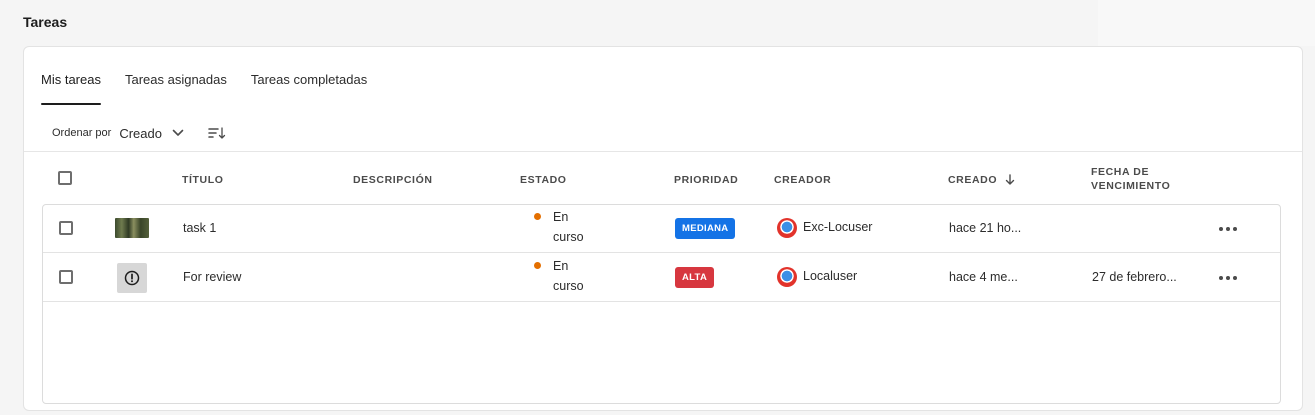  I want to click on column-title: Título, so click(203, 180).